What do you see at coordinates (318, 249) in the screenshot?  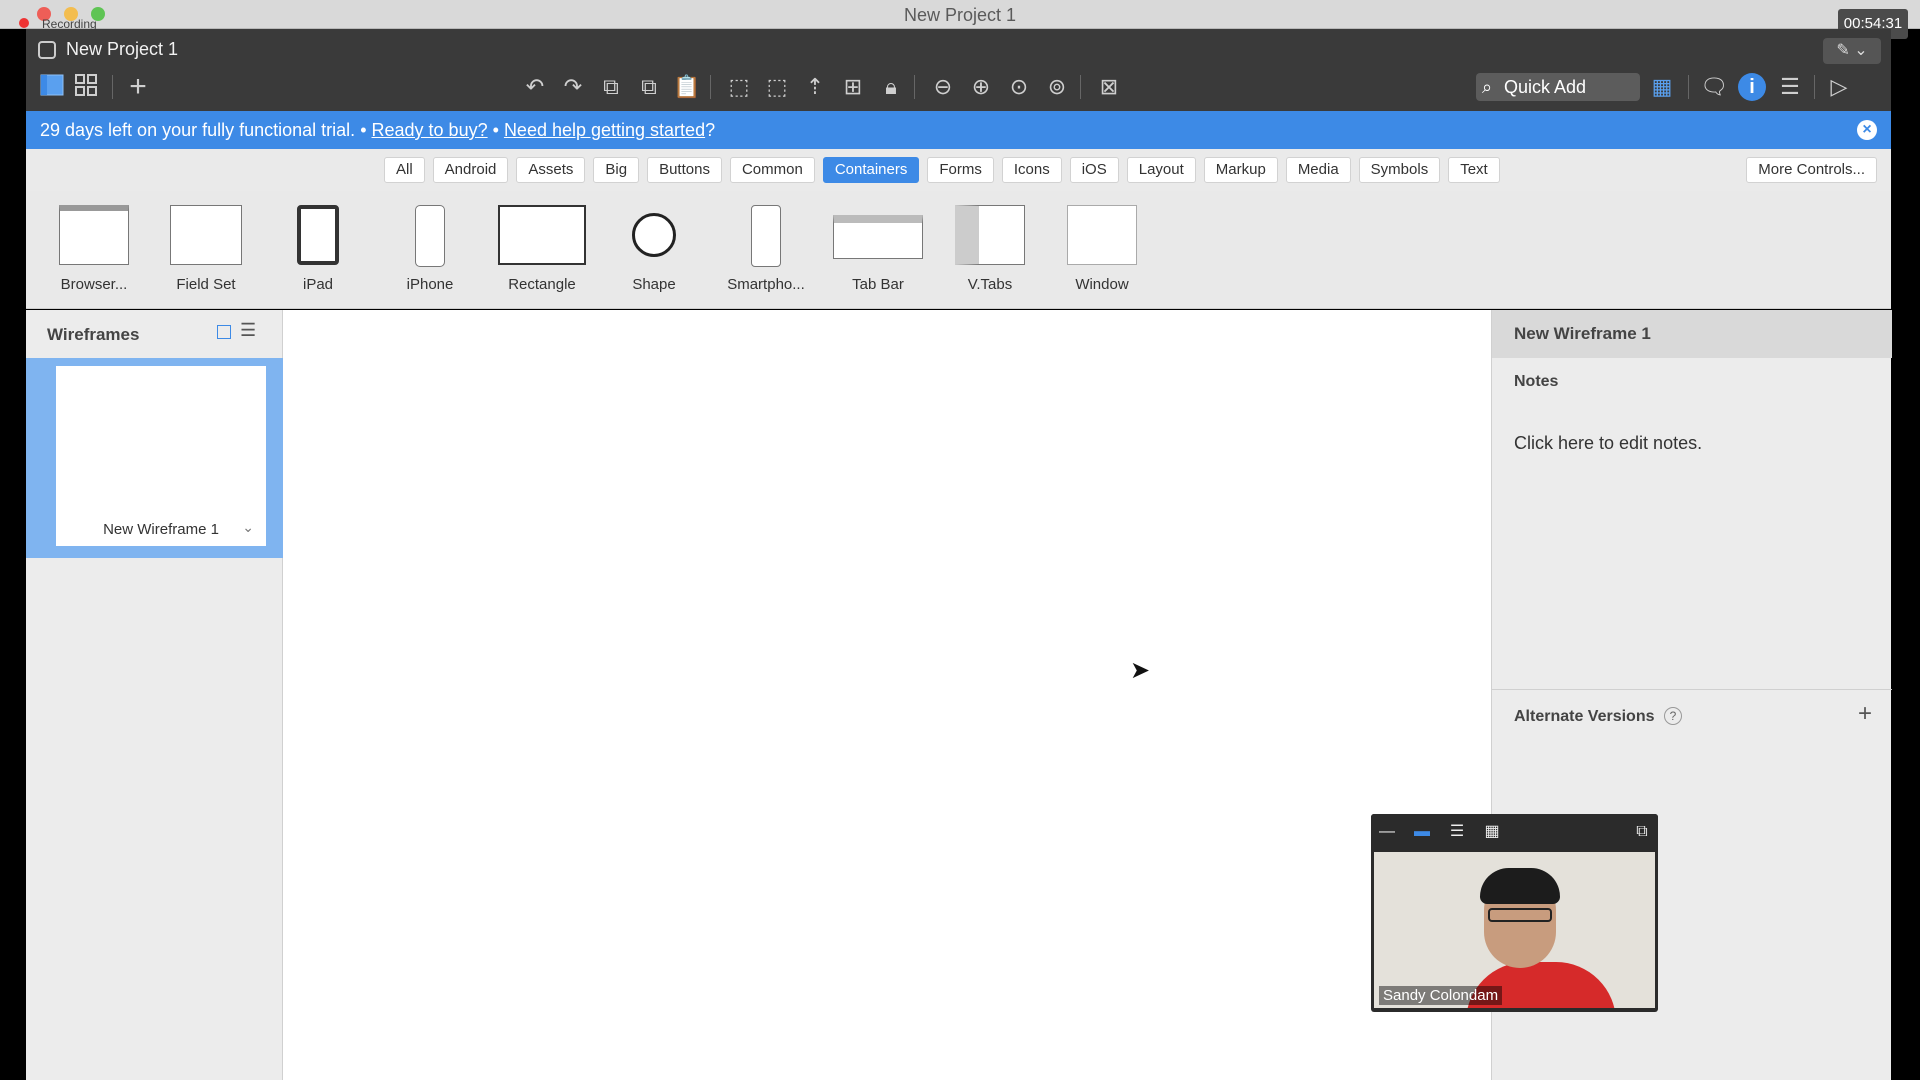 I see `library-item-ipad: iPad` at bounding box center [318, 249].